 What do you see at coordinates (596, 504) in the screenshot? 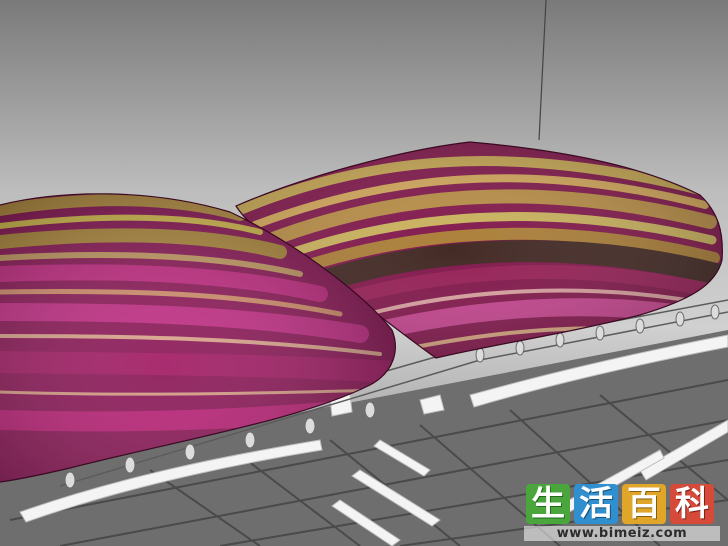
I see `watermark-char-2: 活` at bounding box center [596, 504].